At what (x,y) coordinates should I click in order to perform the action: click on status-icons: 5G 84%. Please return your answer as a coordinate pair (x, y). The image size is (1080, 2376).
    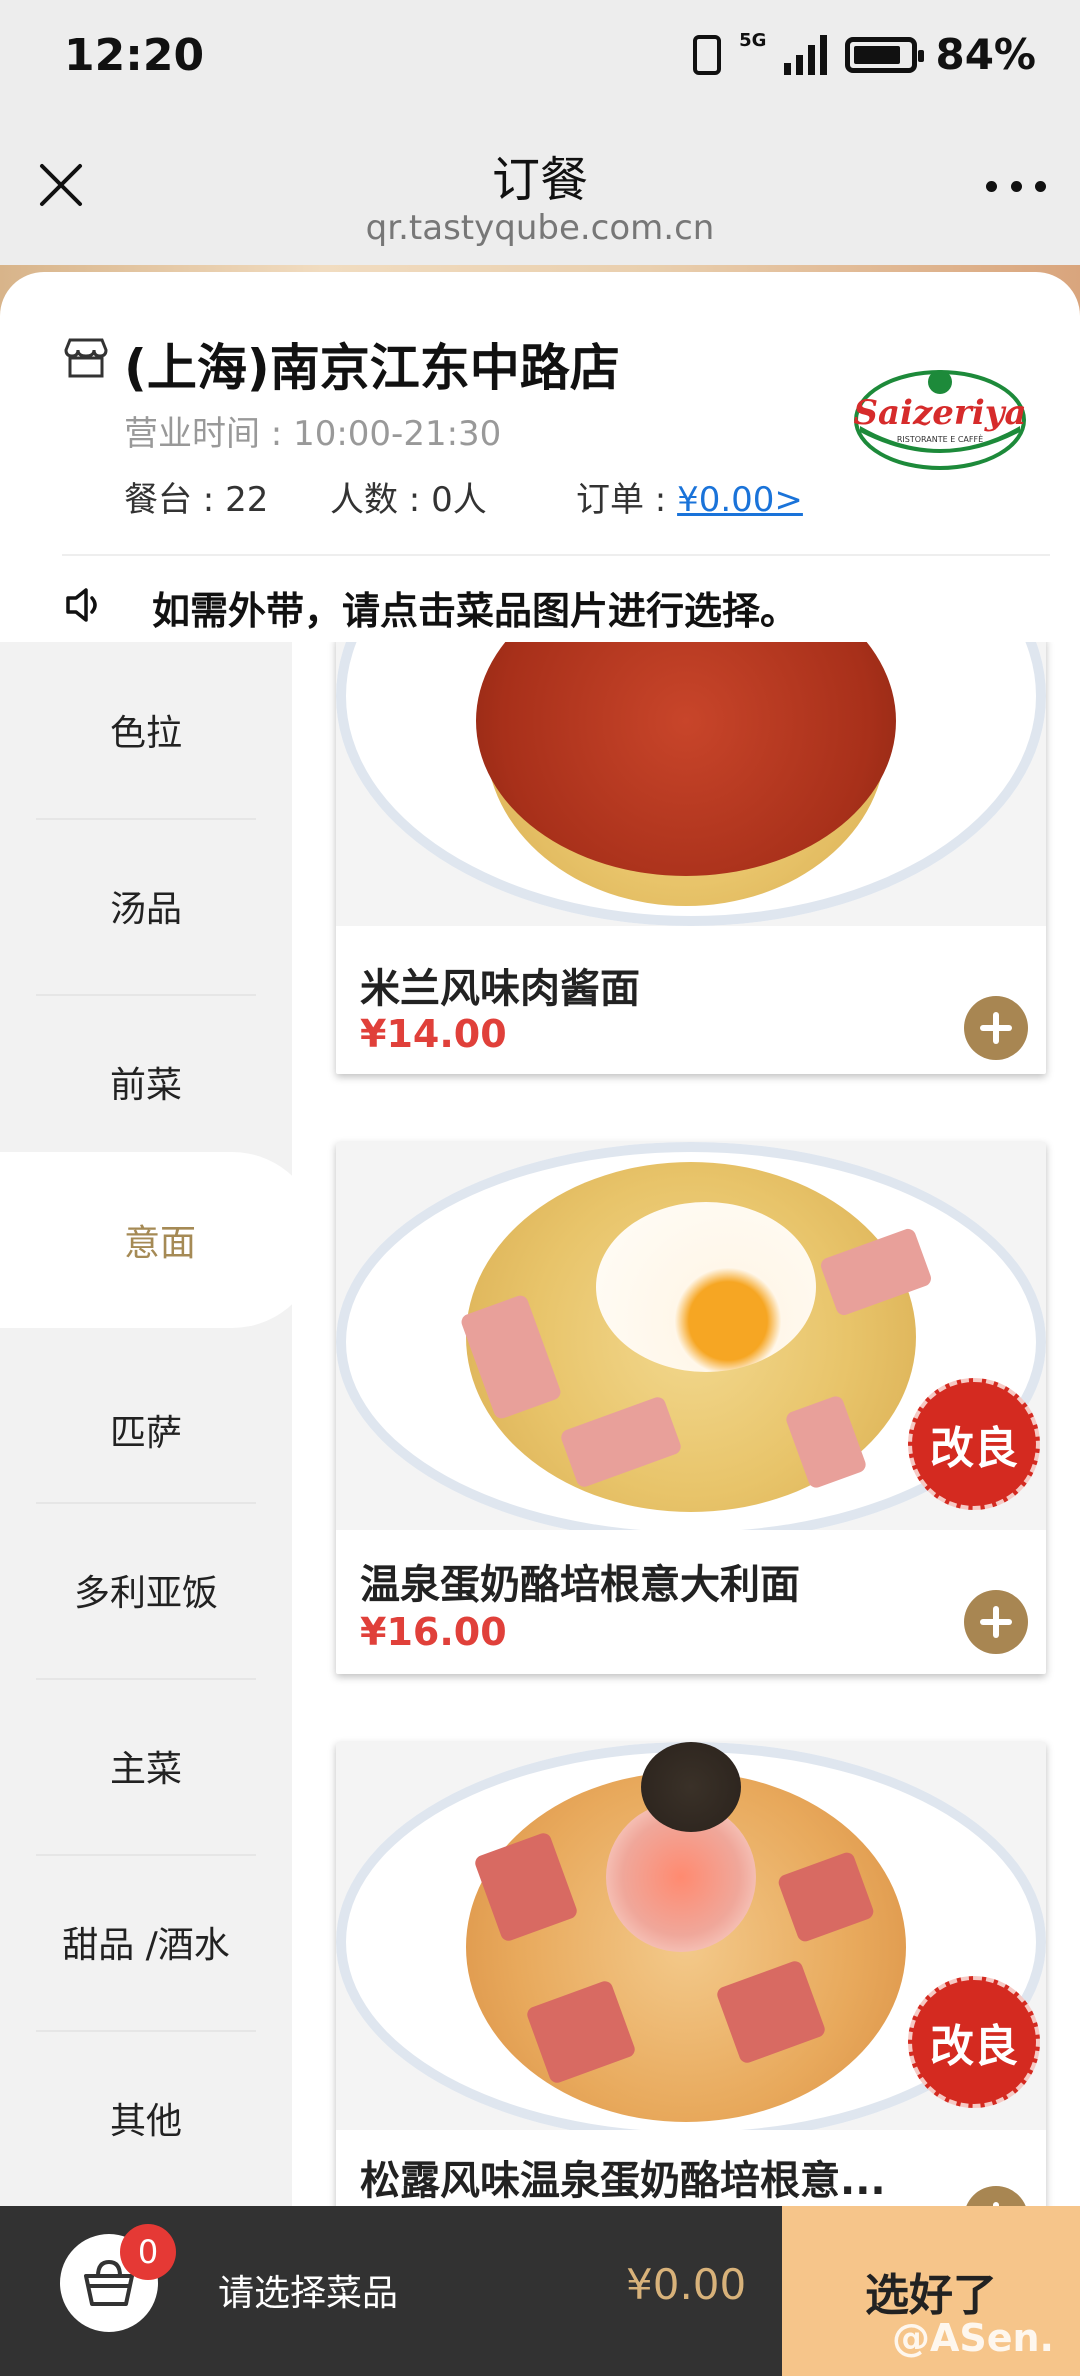
    Looking at the image, I should click on (864, 54).